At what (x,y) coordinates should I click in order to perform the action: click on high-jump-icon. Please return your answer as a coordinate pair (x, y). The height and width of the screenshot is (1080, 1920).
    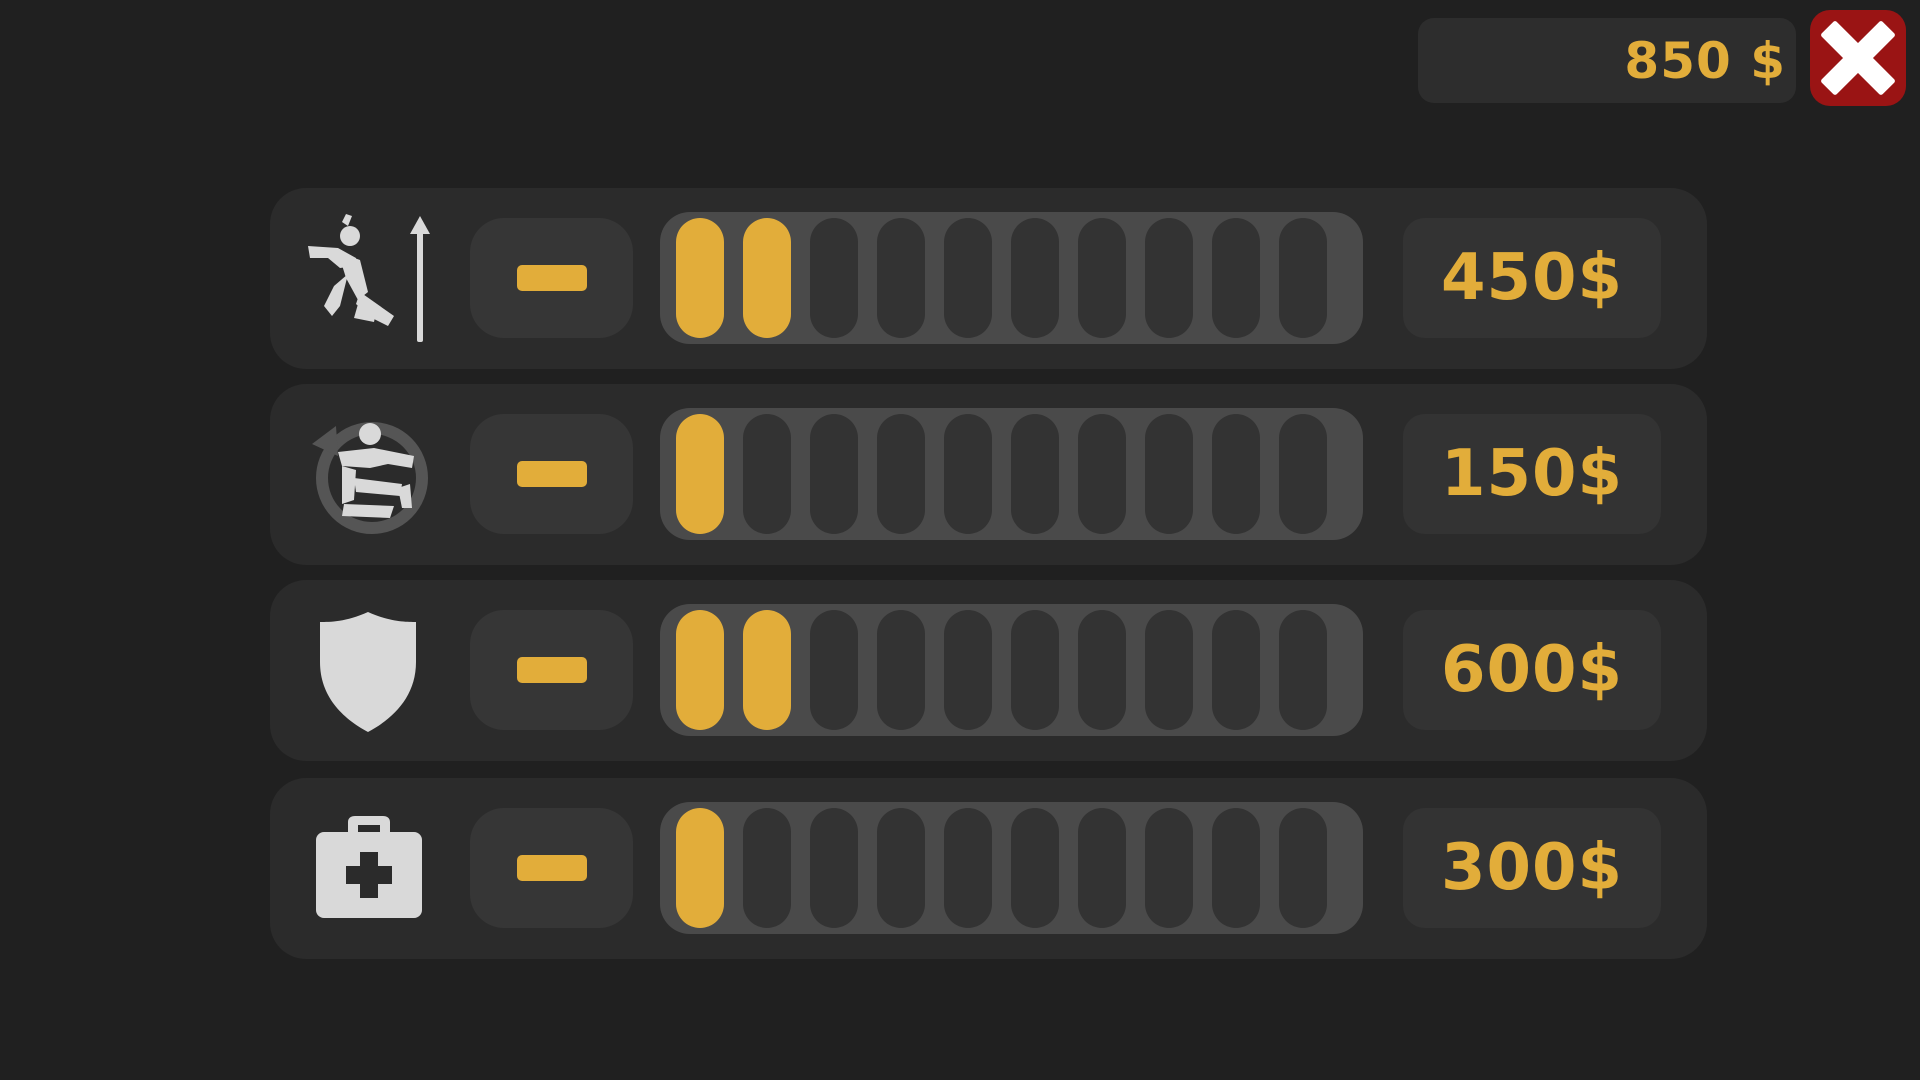
    Looking at the image, I should click on (368, 278).